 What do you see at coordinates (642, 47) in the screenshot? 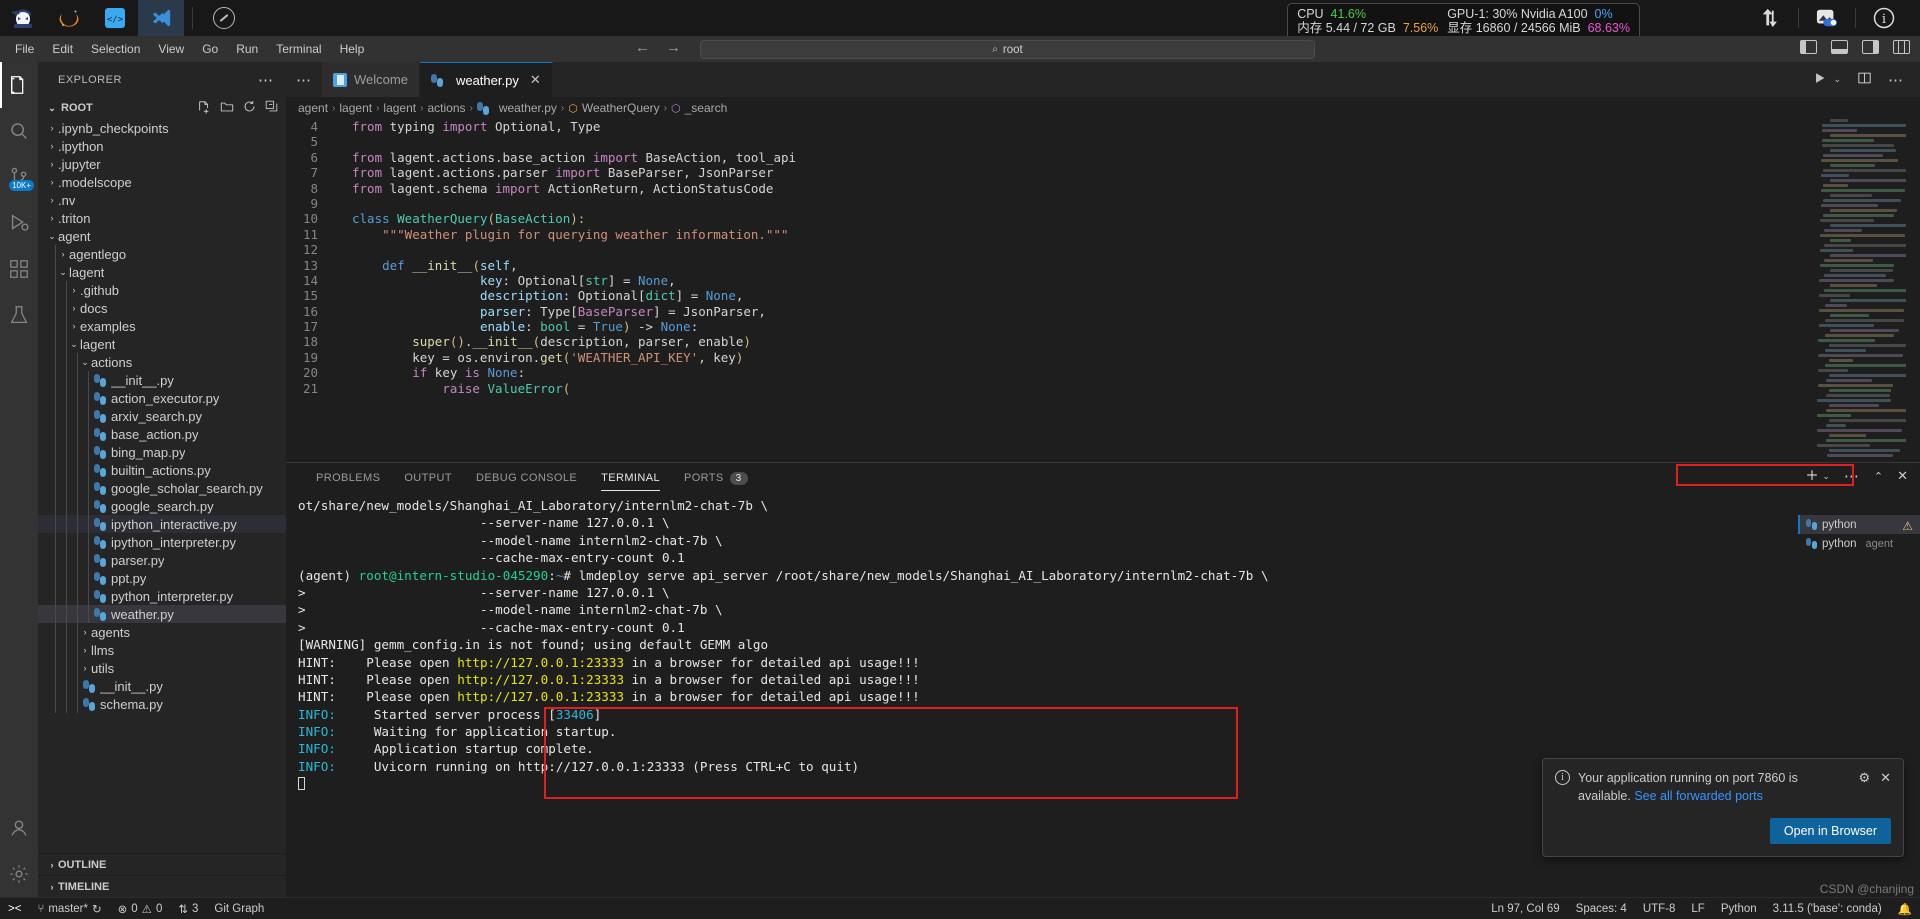
I see `back-arrow-icon: ←` at bounding box center [642, 47].